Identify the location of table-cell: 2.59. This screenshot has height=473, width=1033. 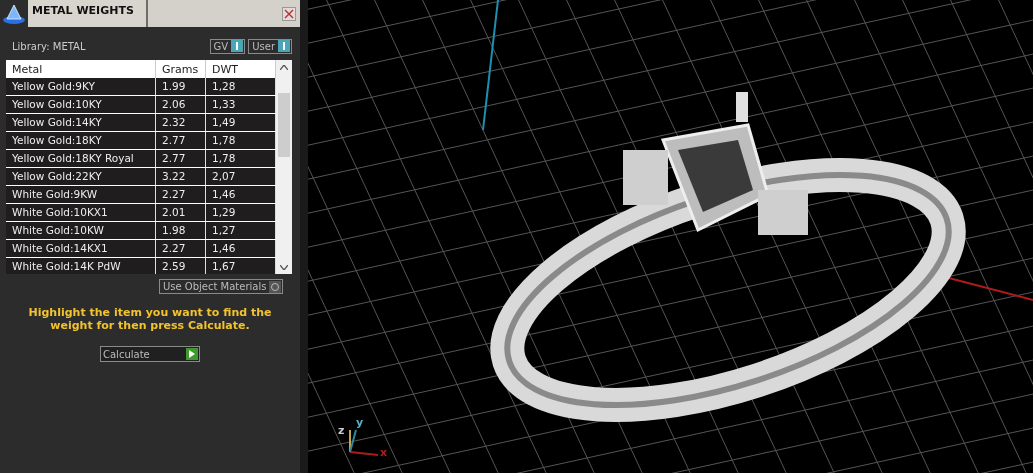
(181, 266).